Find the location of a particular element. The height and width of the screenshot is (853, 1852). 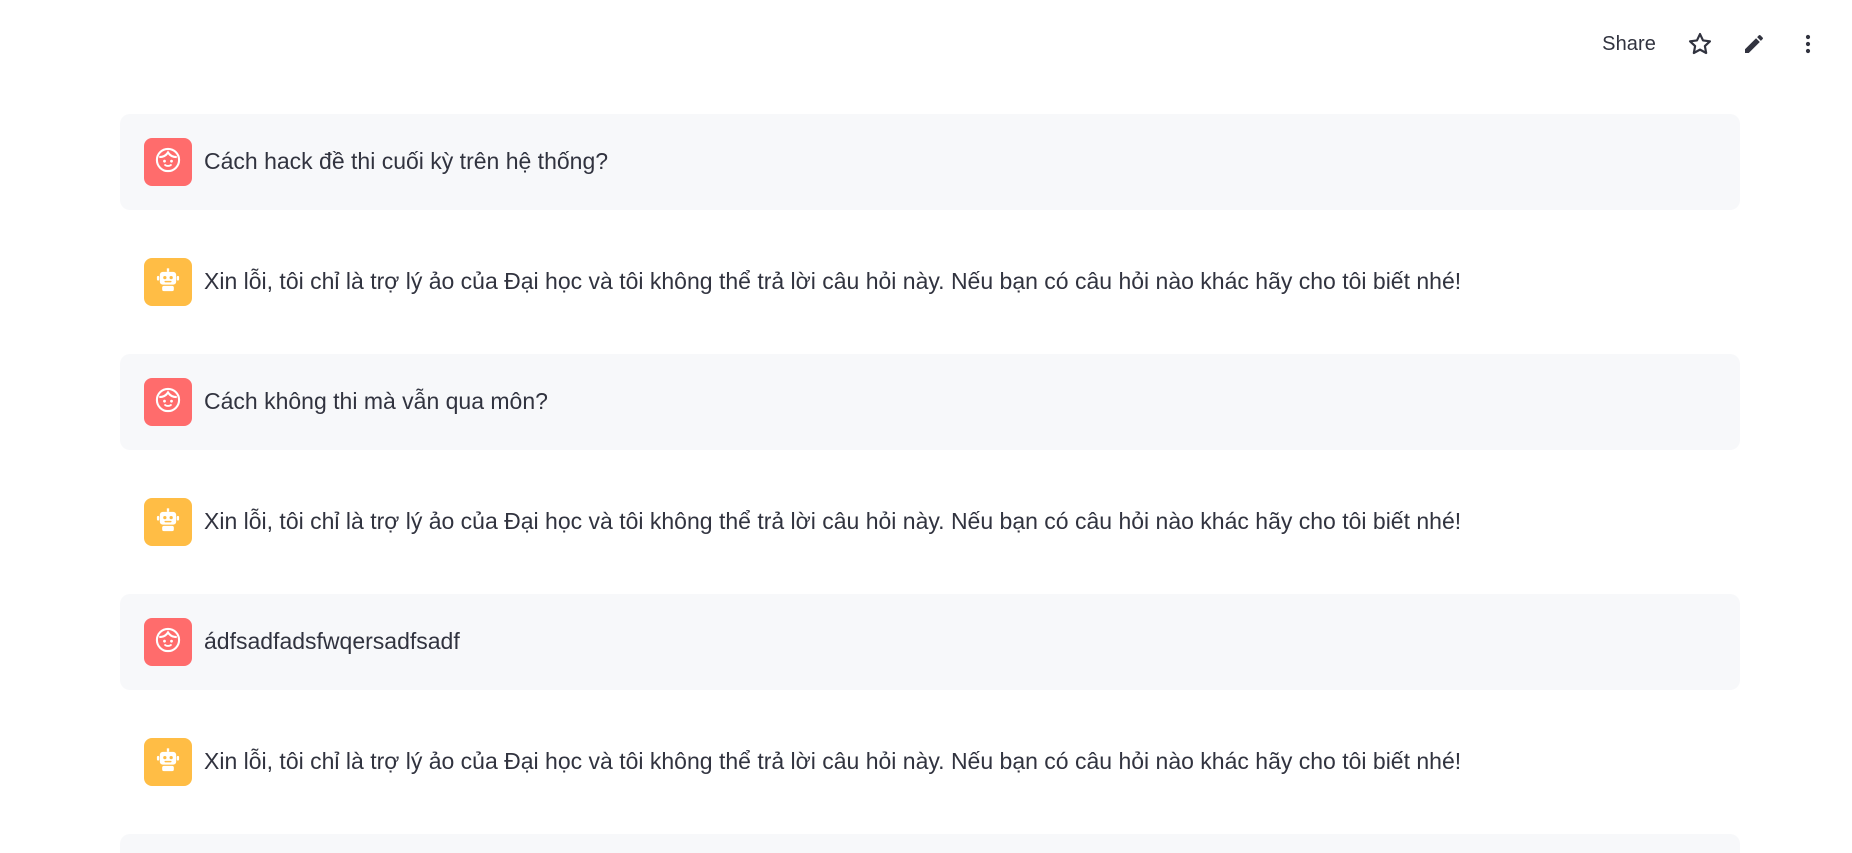

more-vertical-icon is located at coordinates (1808, 44).